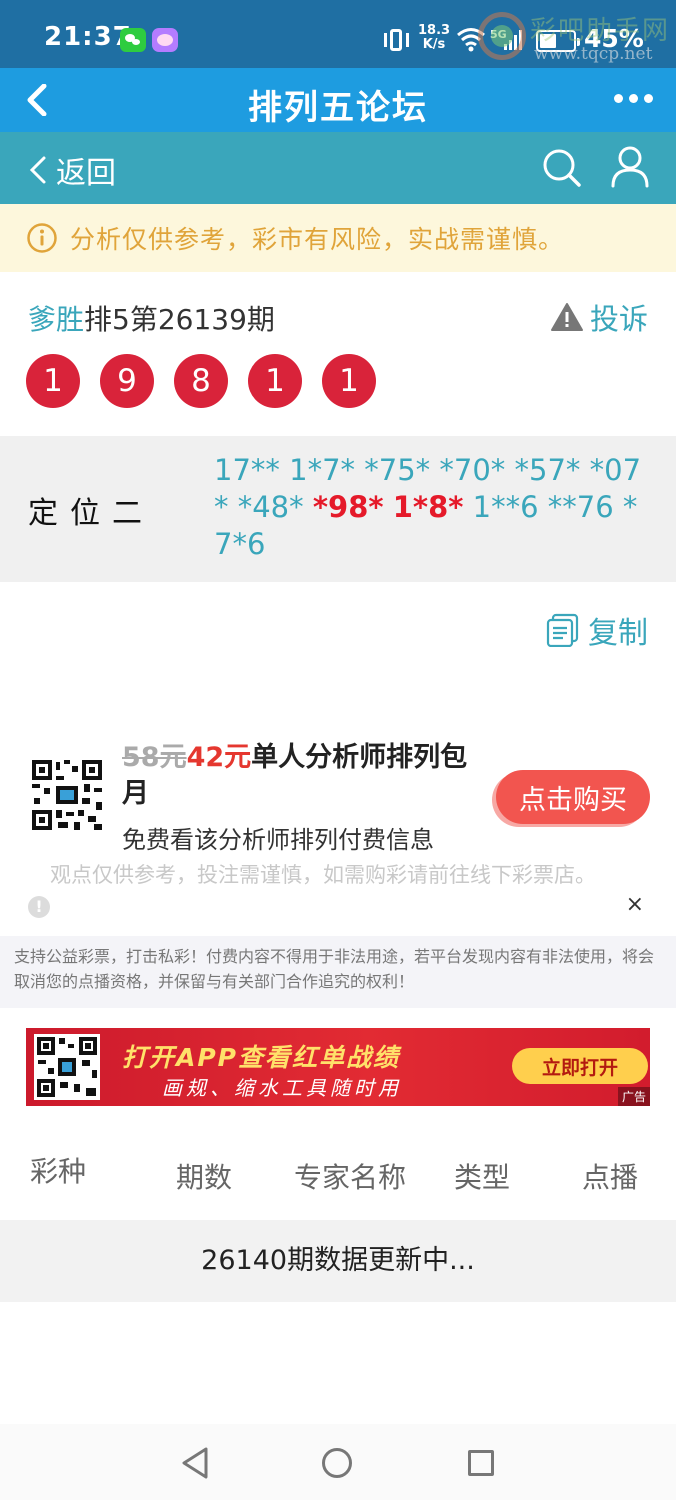  What do you see at coordinates (302, 776) in the screenshot?
I see `promo-title: 58元42元单人分析师排列包月` at bounding box center [302, 776].